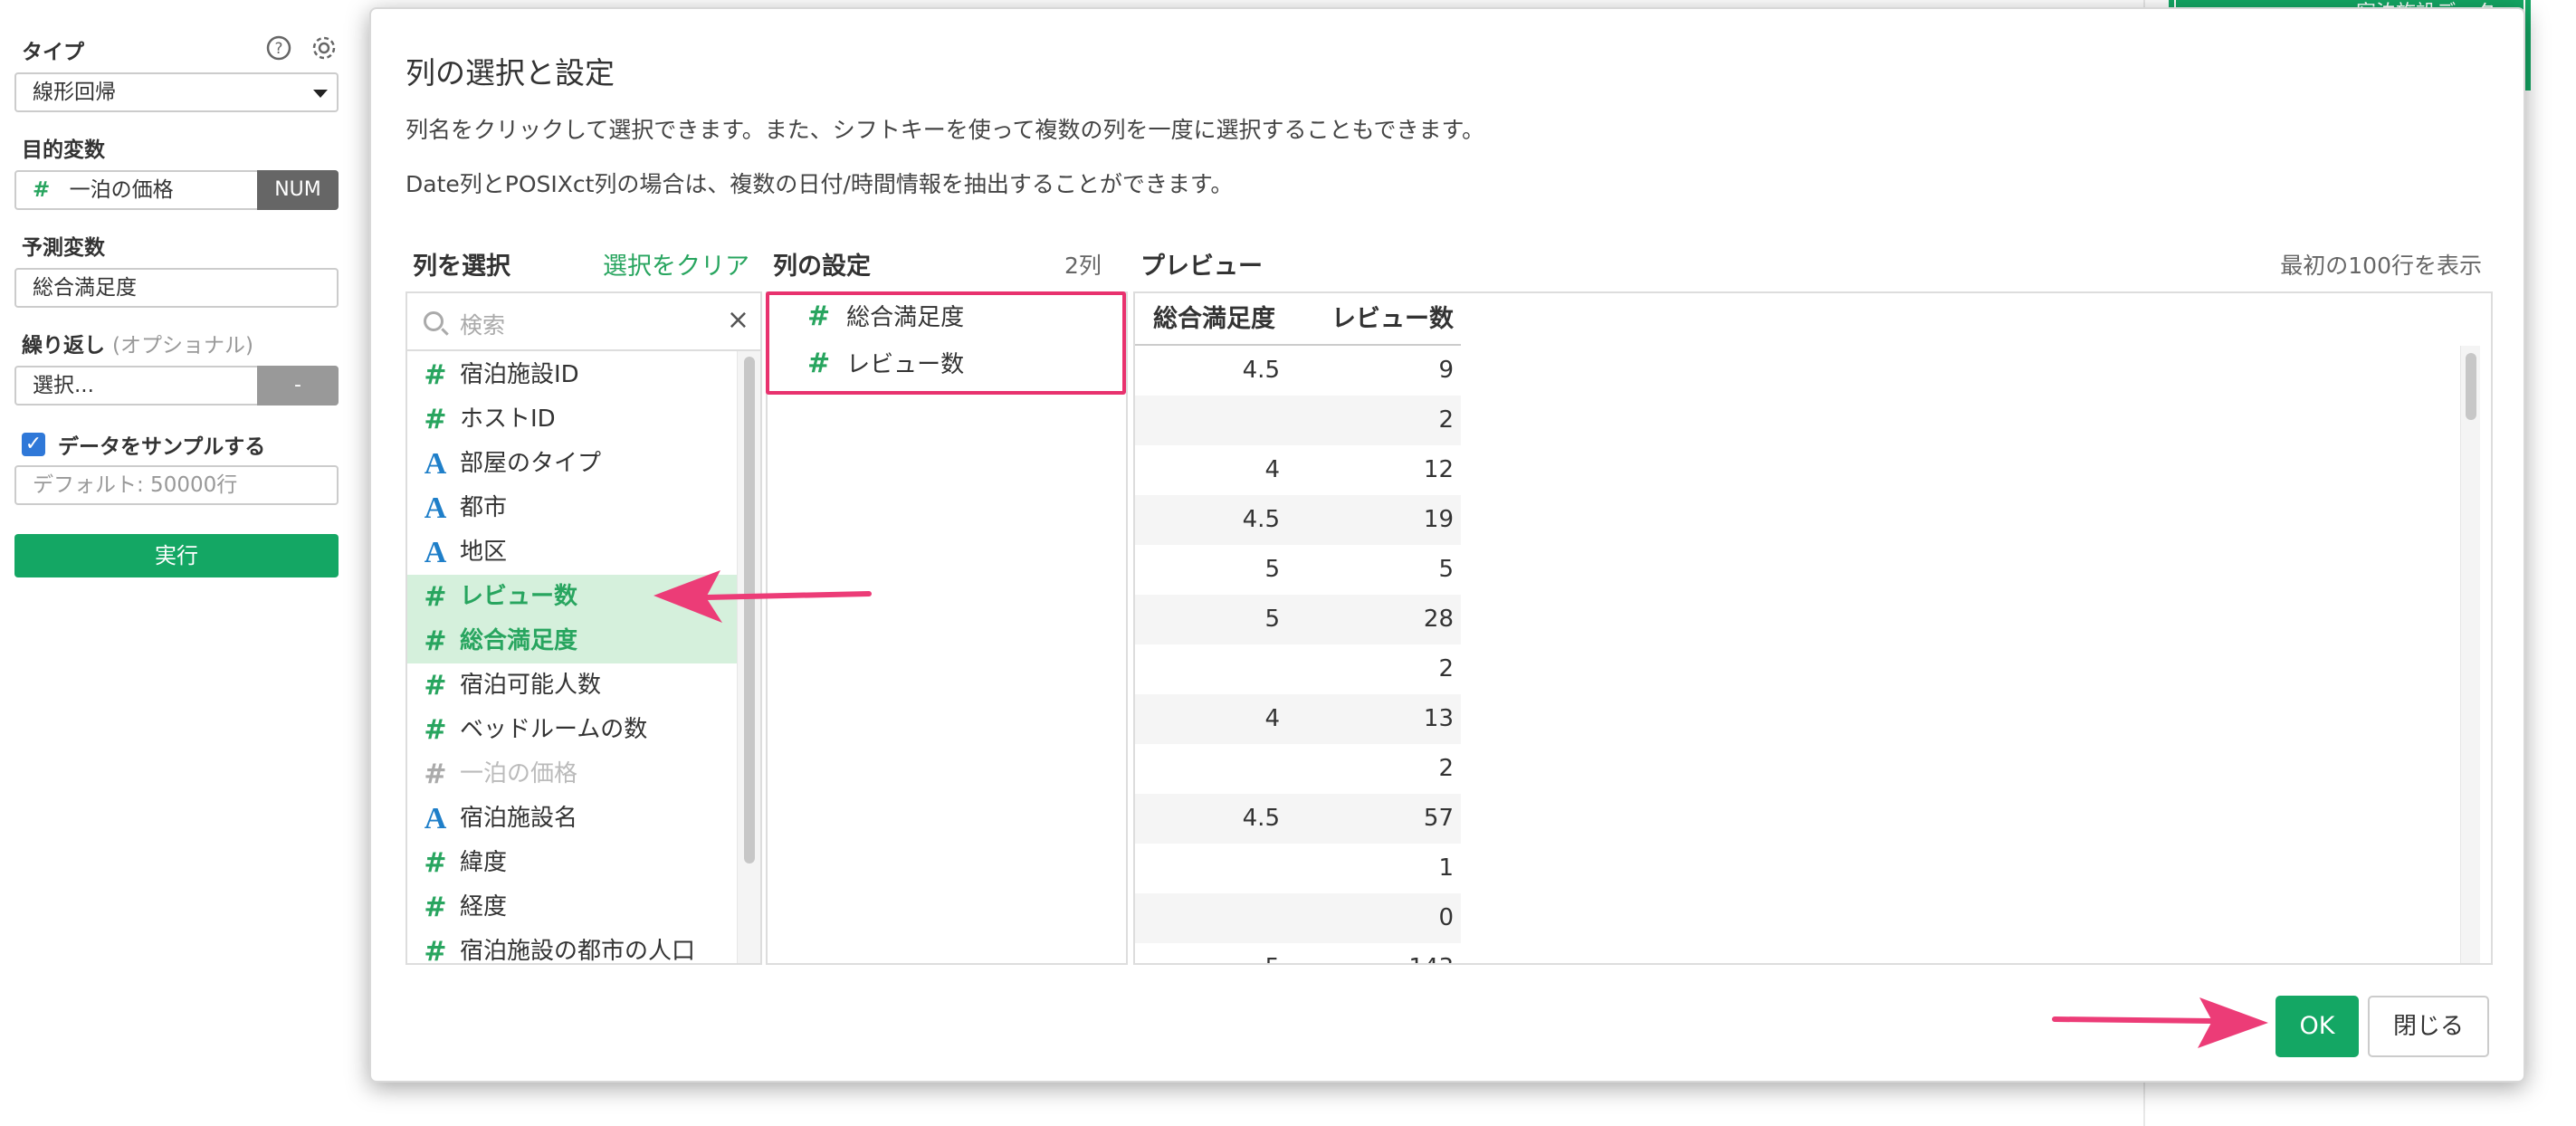  I want to click on sample-checkbox: ✓, so click(33, 444).